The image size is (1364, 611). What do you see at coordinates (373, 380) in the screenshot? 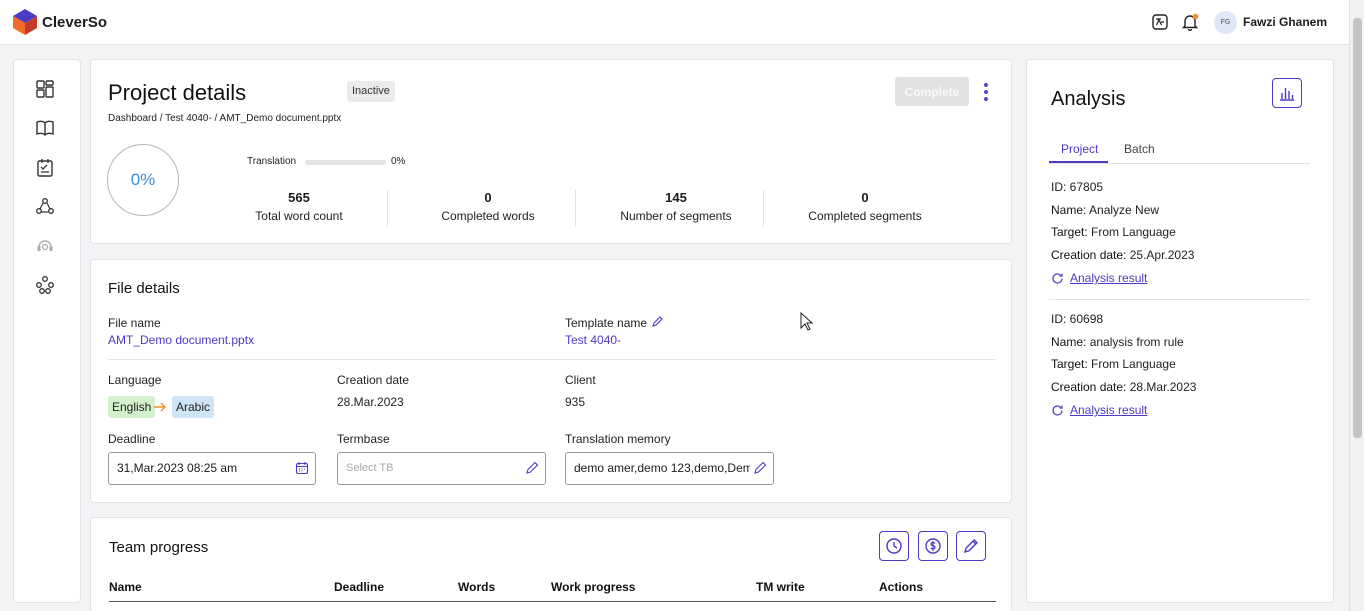
I see `creation-date-label: Creation date` at bounding box center [373, 380].